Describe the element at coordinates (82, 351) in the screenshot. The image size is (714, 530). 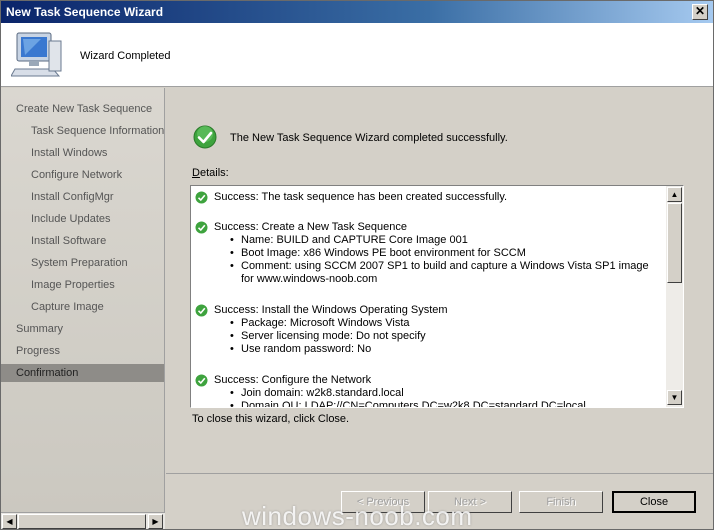
I see `sidebar-item: Progress` at that location.